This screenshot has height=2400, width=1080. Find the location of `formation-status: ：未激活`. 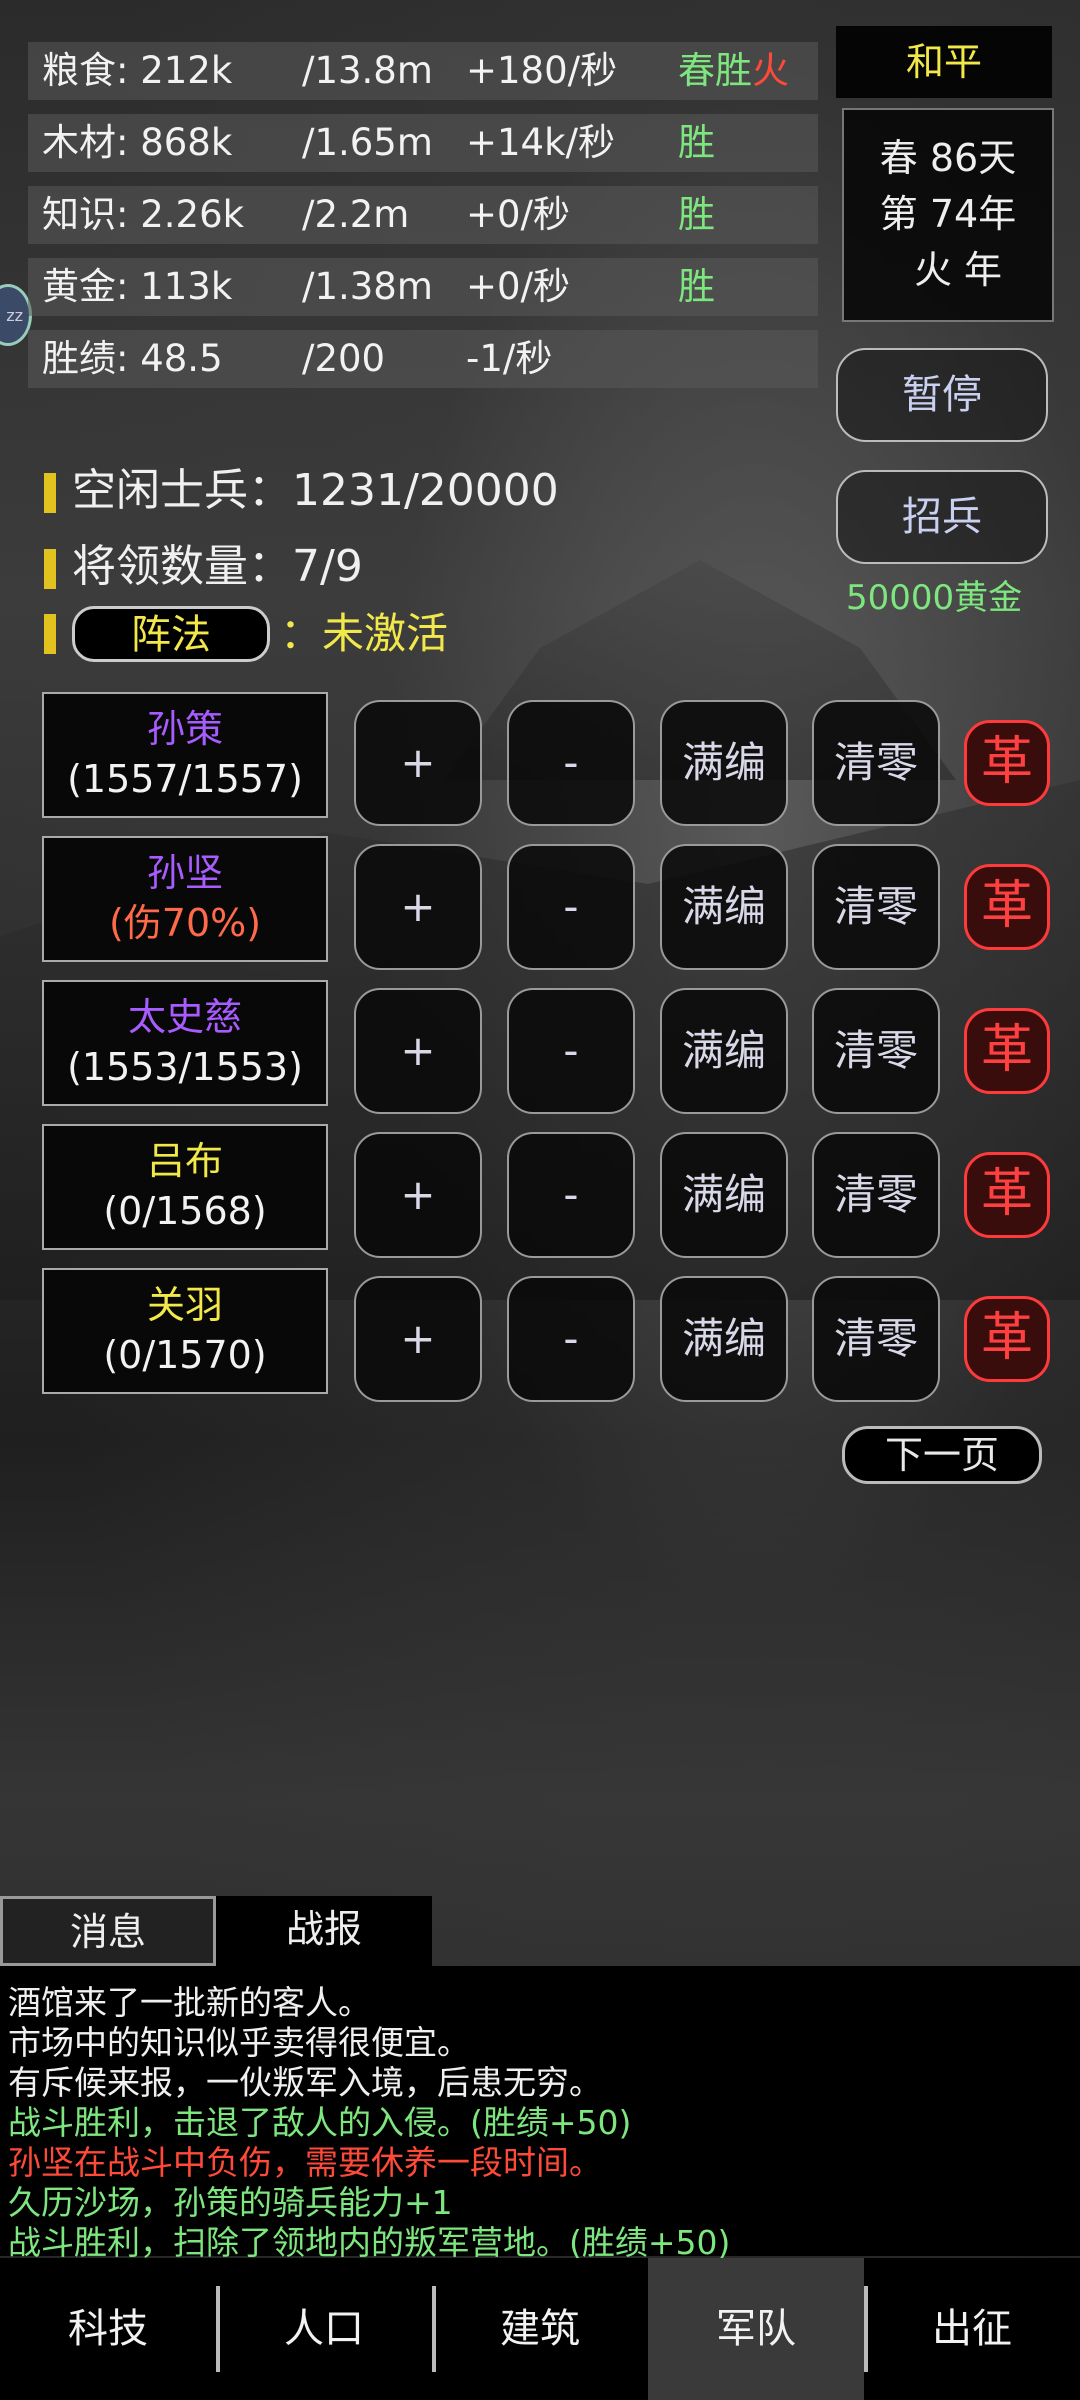

formation-status: ：未激活 is located at coordinates (364, 633).